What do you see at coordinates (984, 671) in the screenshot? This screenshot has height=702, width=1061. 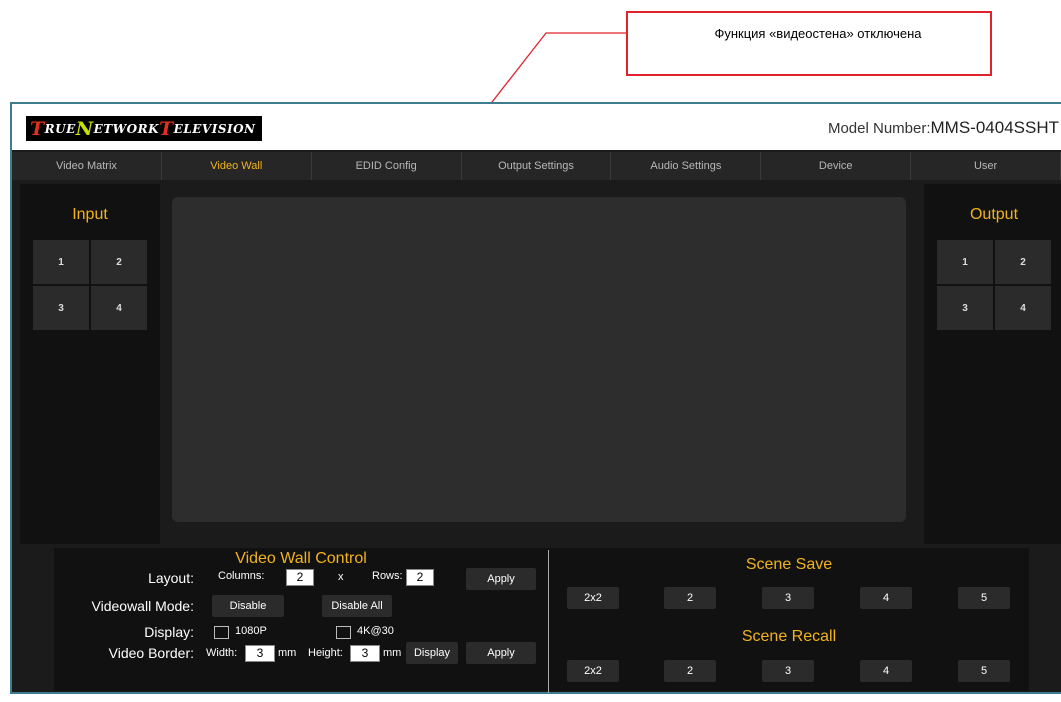 I see `scene-recall-button-5: 5` at bounding box center [984, 671].